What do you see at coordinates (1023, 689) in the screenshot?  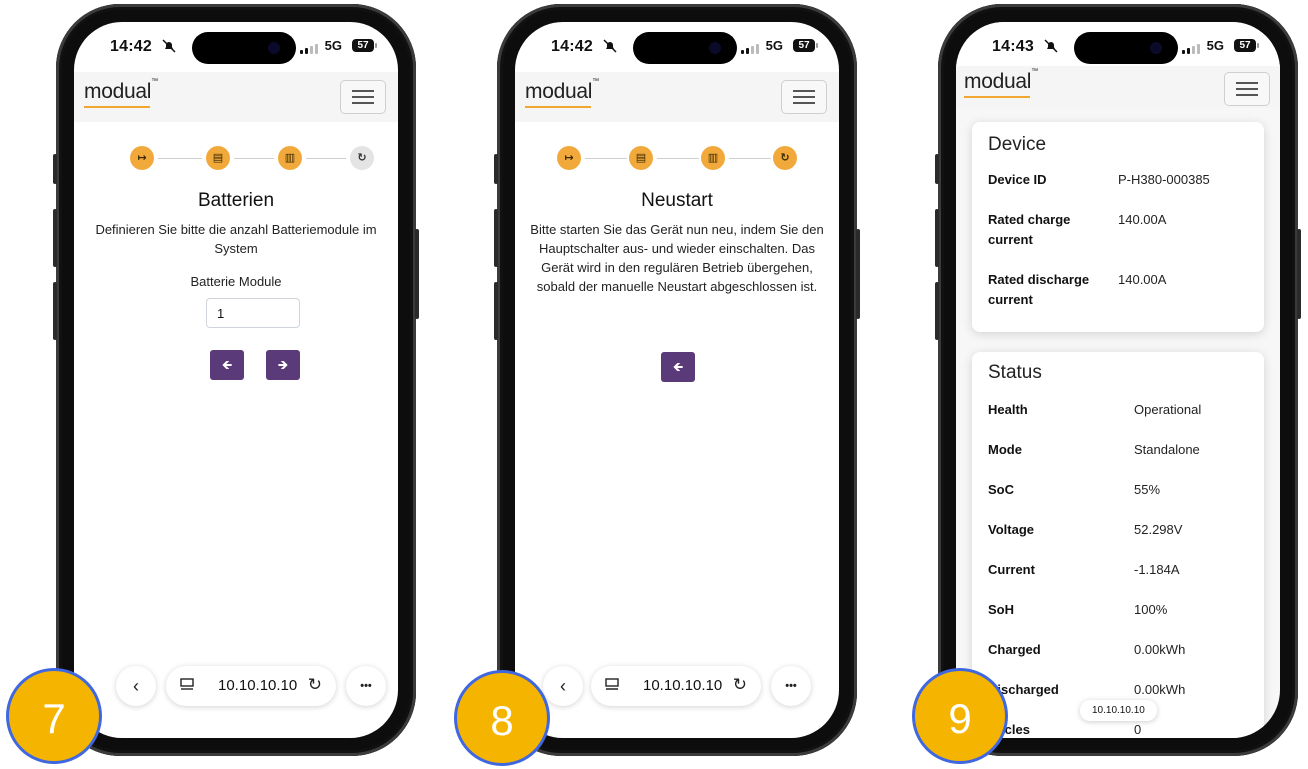 I see `status-row-key: Discharged` at bounding box center [1023, 689].